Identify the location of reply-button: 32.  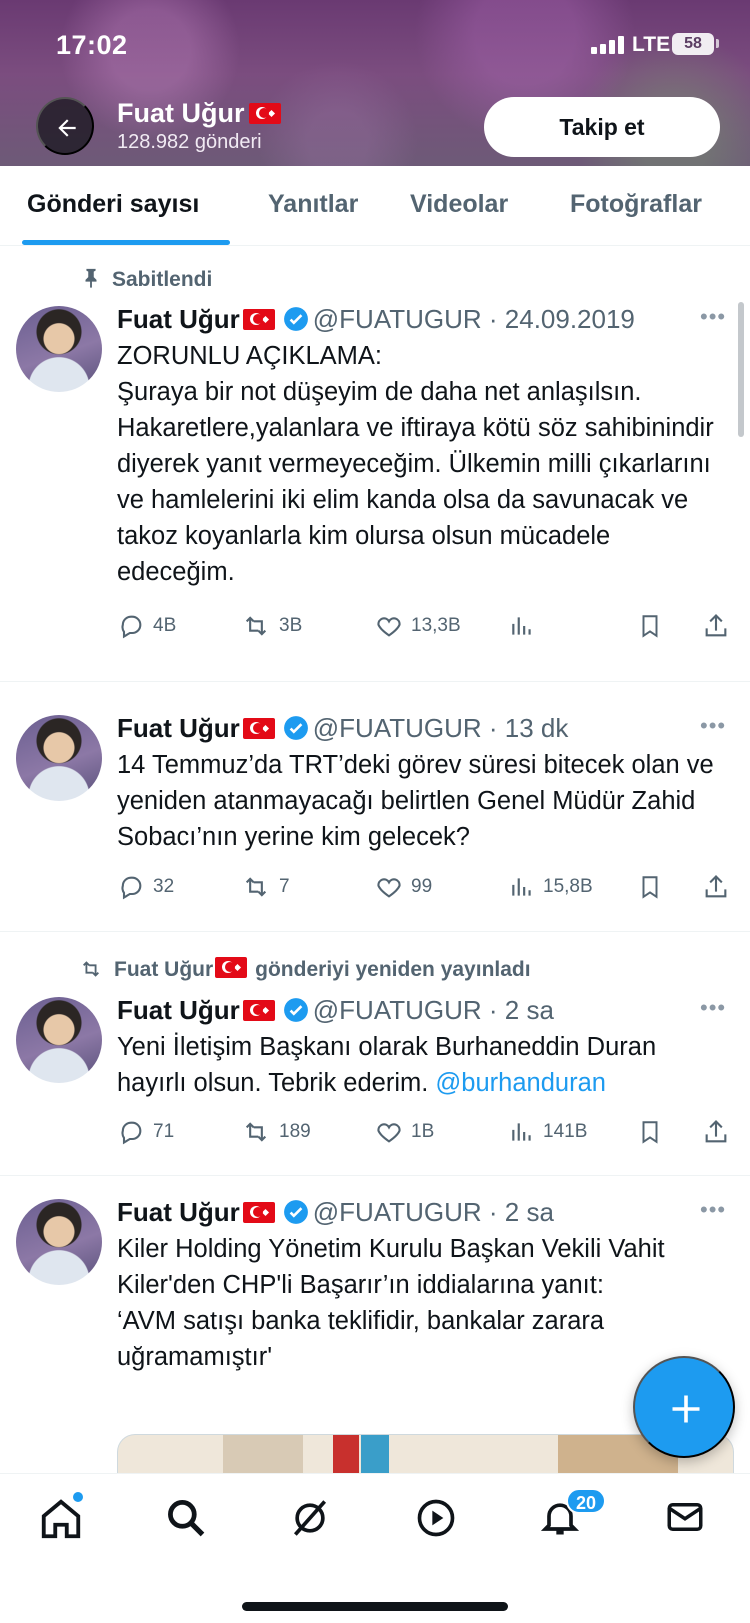
(145, 887).